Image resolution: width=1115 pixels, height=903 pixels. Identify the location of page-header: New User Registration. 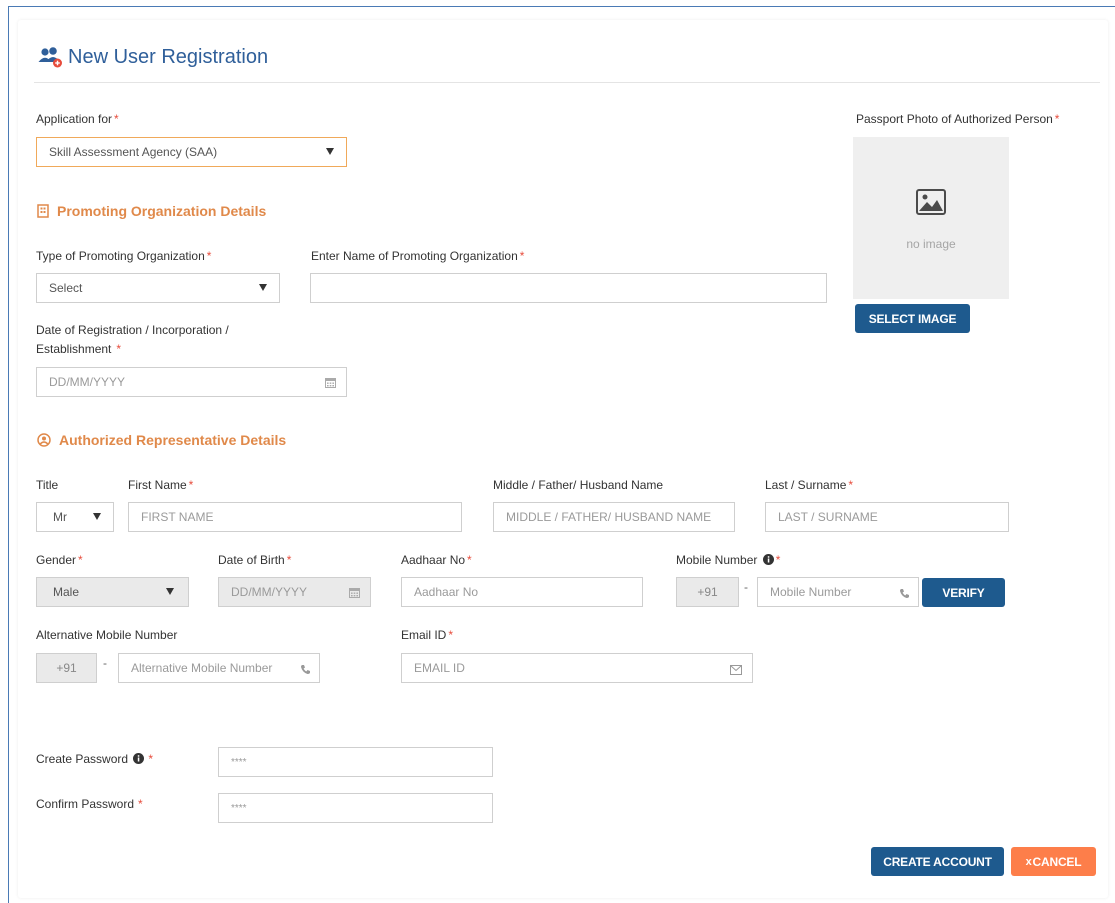
(153, 57).